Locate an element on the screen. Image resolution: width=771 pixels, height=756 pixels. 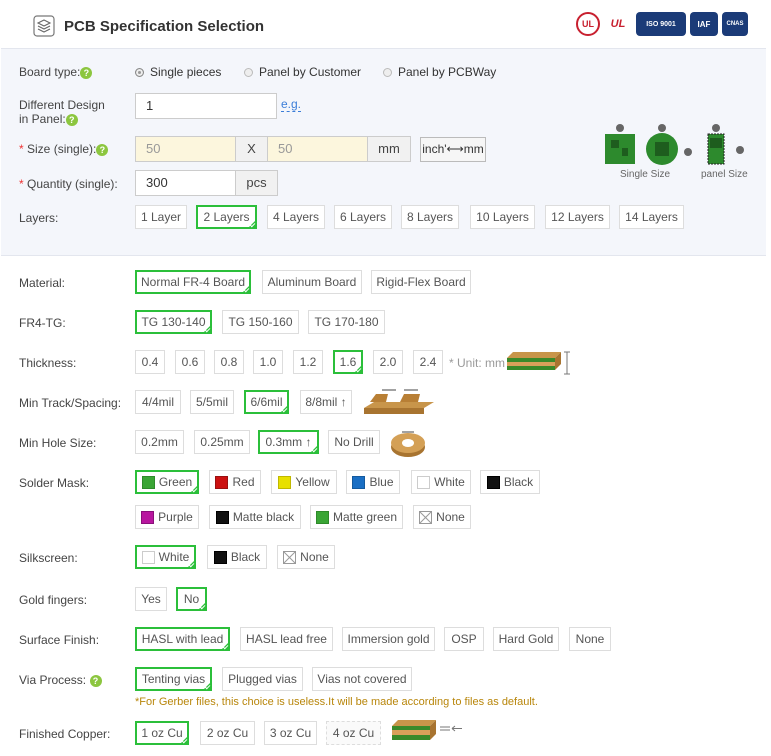
hole-option: No Drill is located at coordinates (354, 442).